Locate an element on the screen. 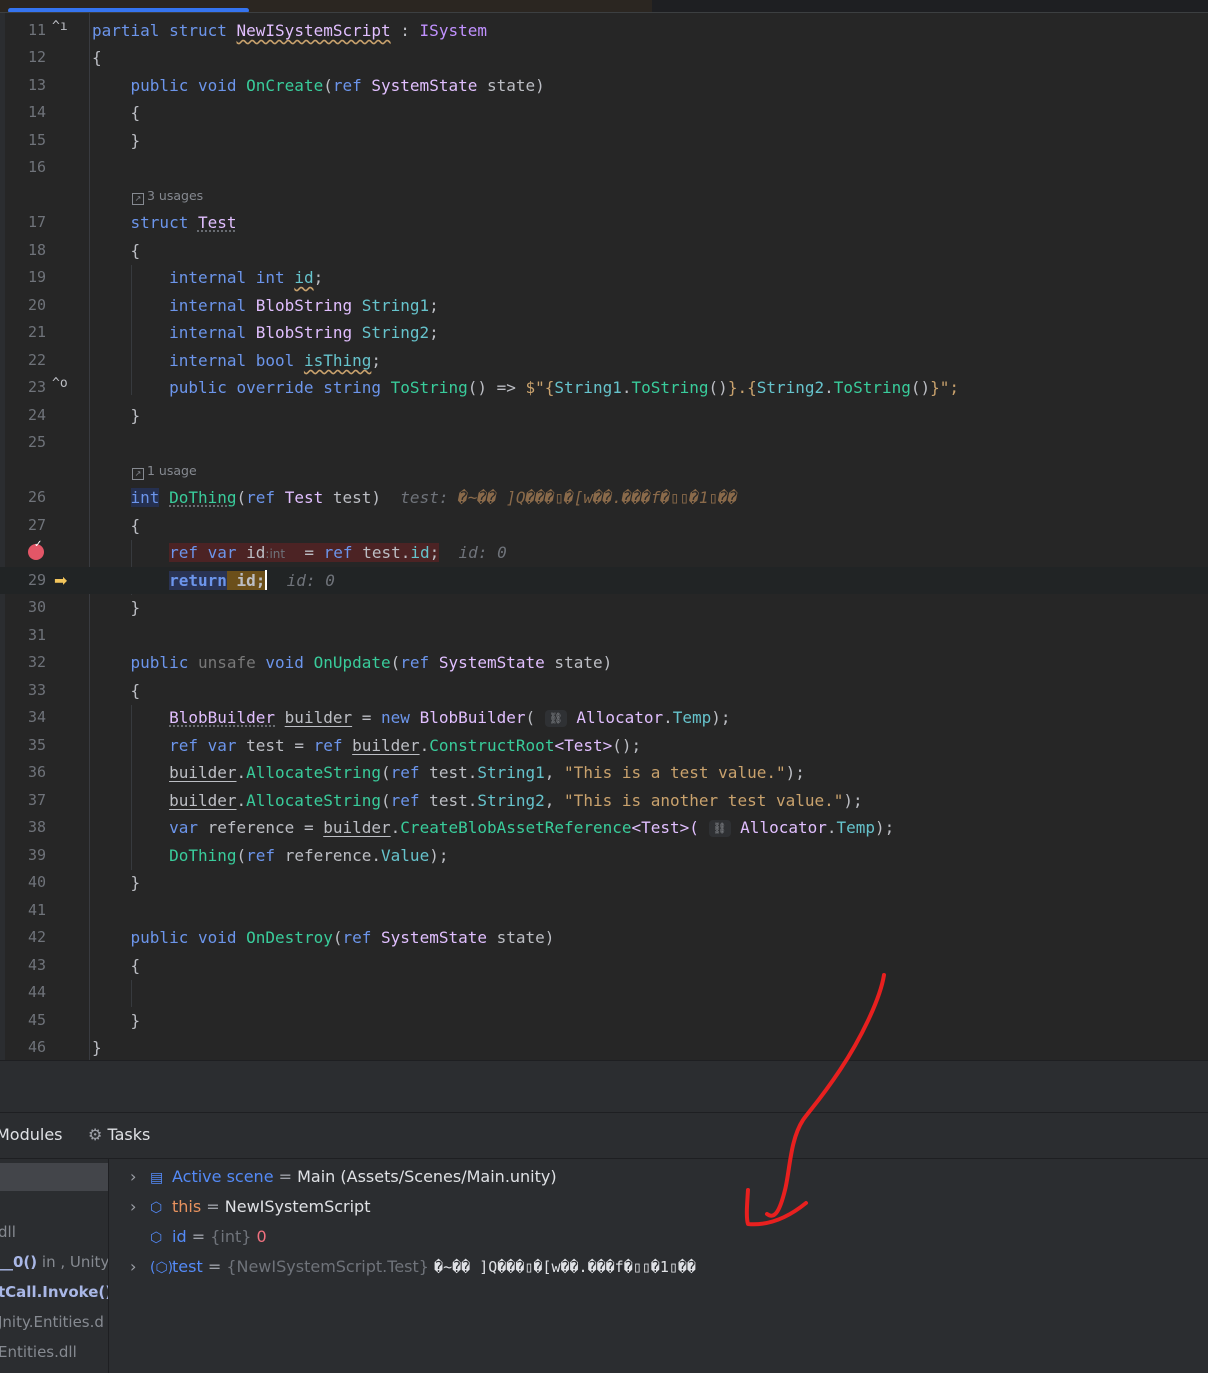 This screenshot has width=1208, height=1373. frame-item: Jnity.Entities.d is located at coordinates (52, 1322).